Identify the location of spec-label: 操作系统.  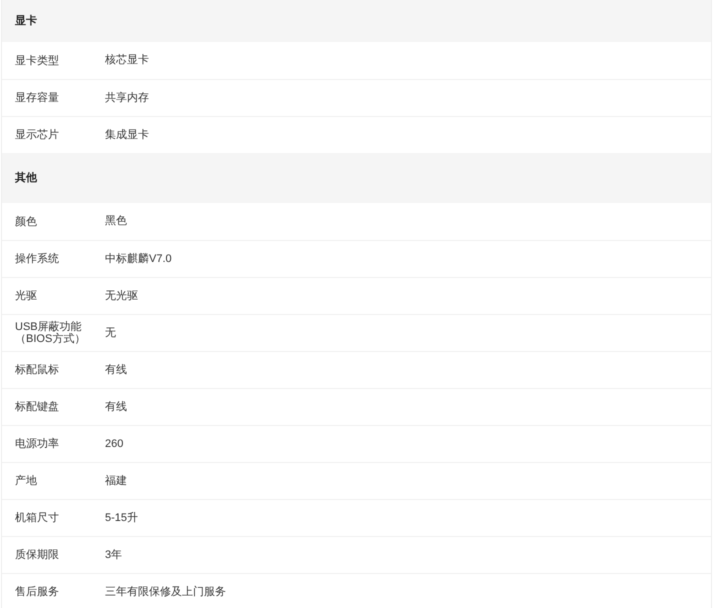
(37, 259).